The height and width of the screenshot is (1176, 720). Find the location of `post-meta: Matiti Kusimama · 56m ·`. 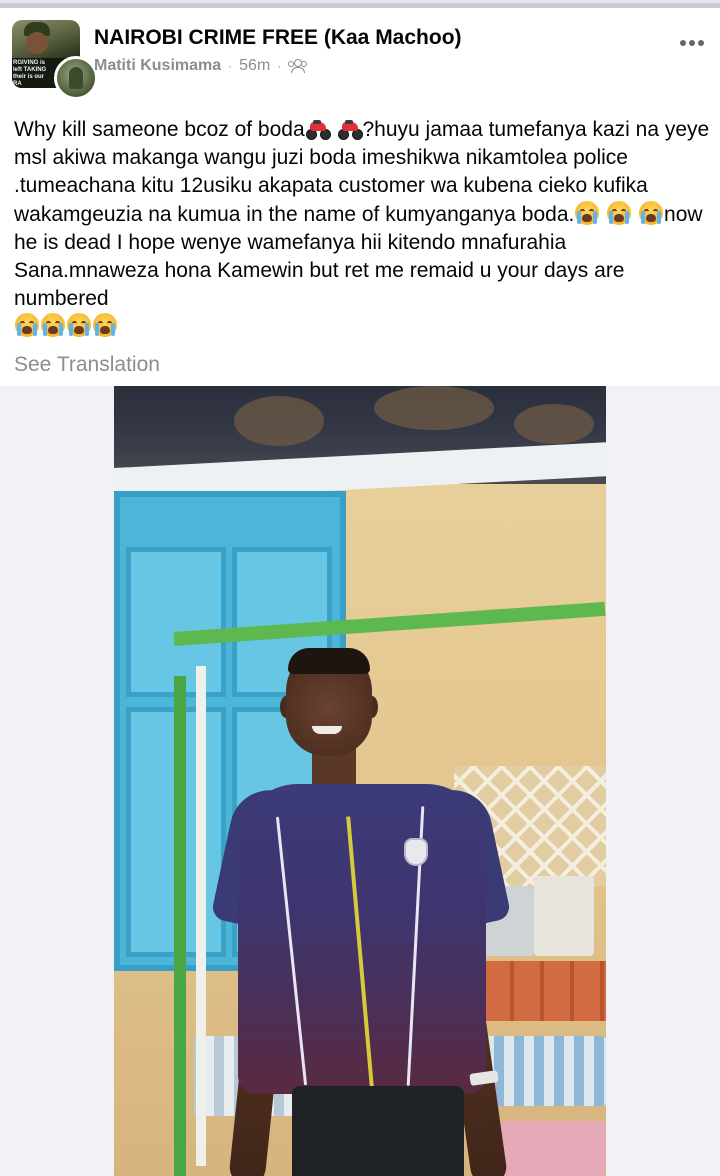

post-meta: Matiti Kusimama · 56m · is located at coordinates (201, 66).